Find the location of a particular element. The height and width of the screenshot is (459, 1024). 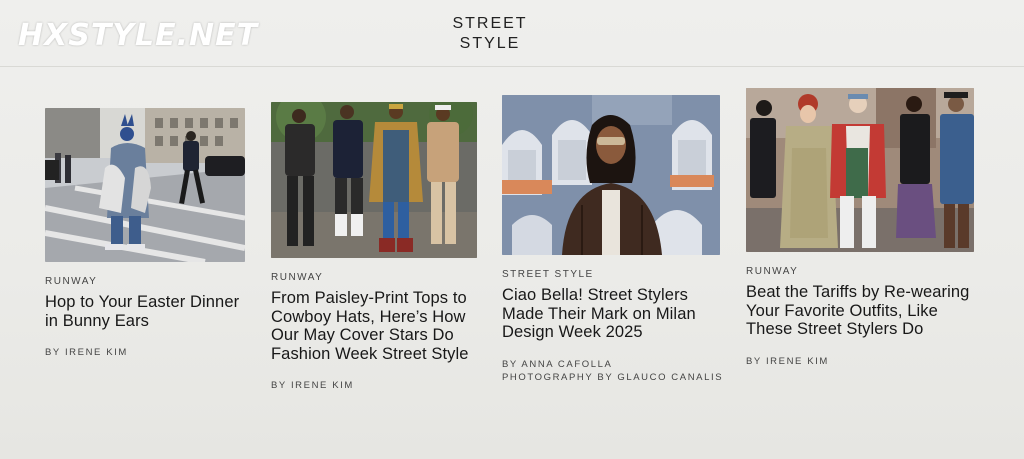

watermark-logo: HXSTYLE.NET is located at coordinates (138, 35).